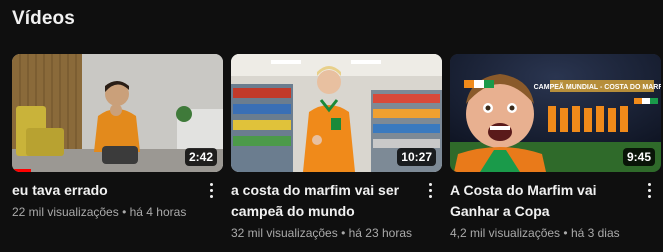 Image resolution: width=663 pixels, height=252 pixels. Describe the element at coordinates (595, 233) in the screenshot. I see `upload-age: há 3 dias` at that location.